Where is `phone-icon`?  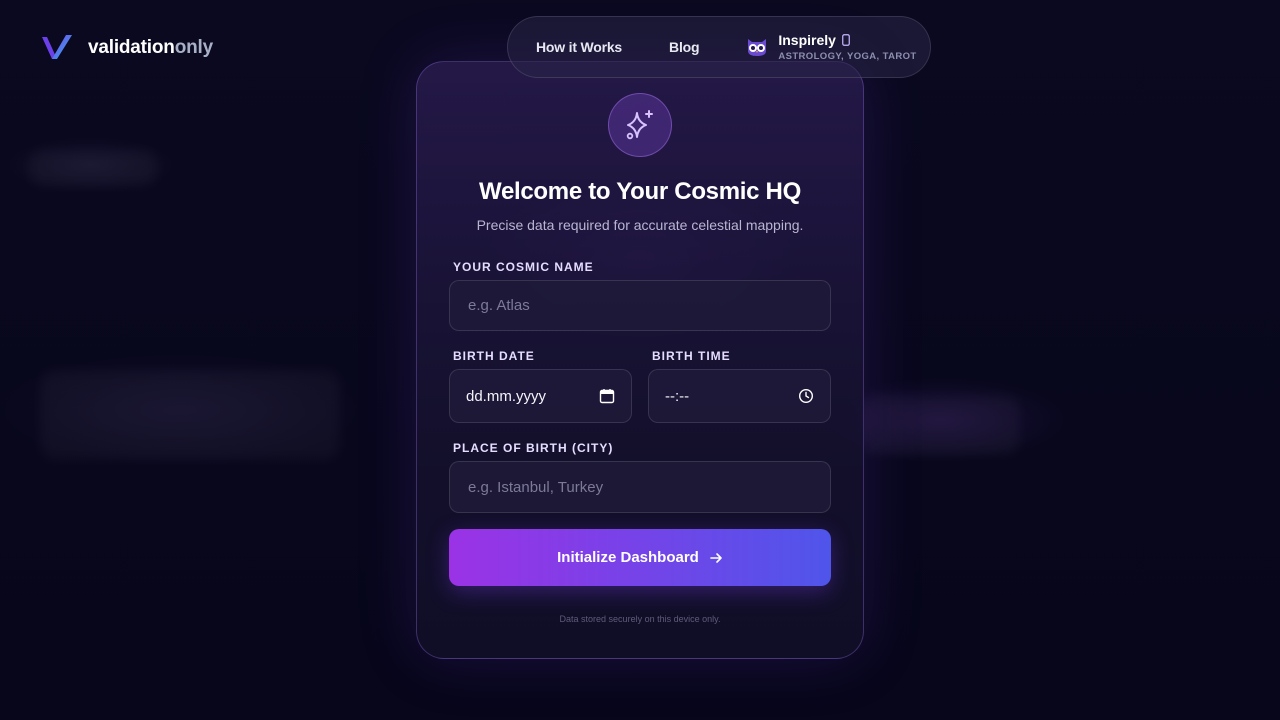 phone-icon is located at coordinates (846, 40).